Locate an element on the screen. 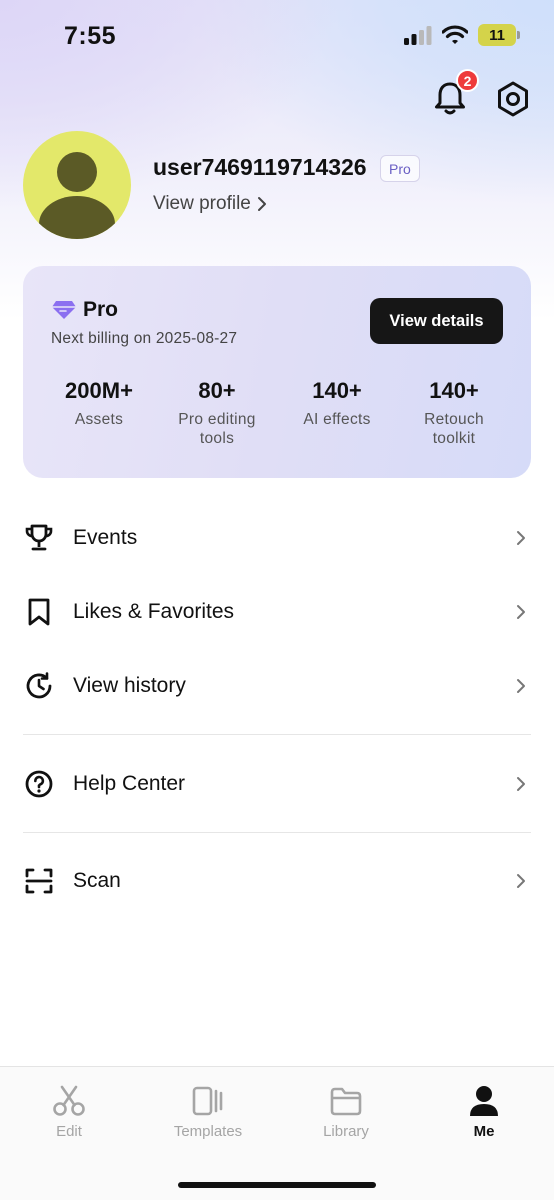 This screenshot has height=1200, width=554. menu-label: Events is located at coordinates (105, 537).